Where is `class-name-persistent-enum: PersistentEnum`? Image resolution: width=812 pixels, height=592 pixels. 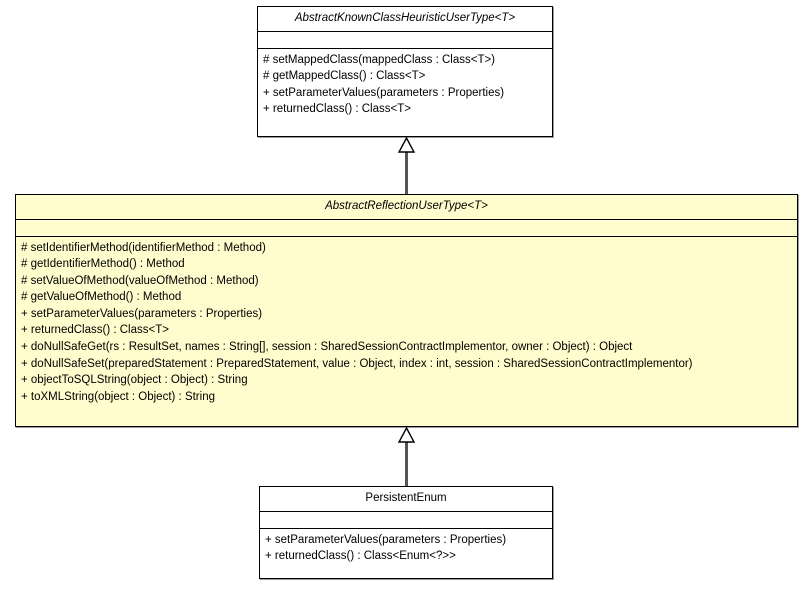 class-name-persistent-enum: PersistentEnum is located at coordinates (406, 499).